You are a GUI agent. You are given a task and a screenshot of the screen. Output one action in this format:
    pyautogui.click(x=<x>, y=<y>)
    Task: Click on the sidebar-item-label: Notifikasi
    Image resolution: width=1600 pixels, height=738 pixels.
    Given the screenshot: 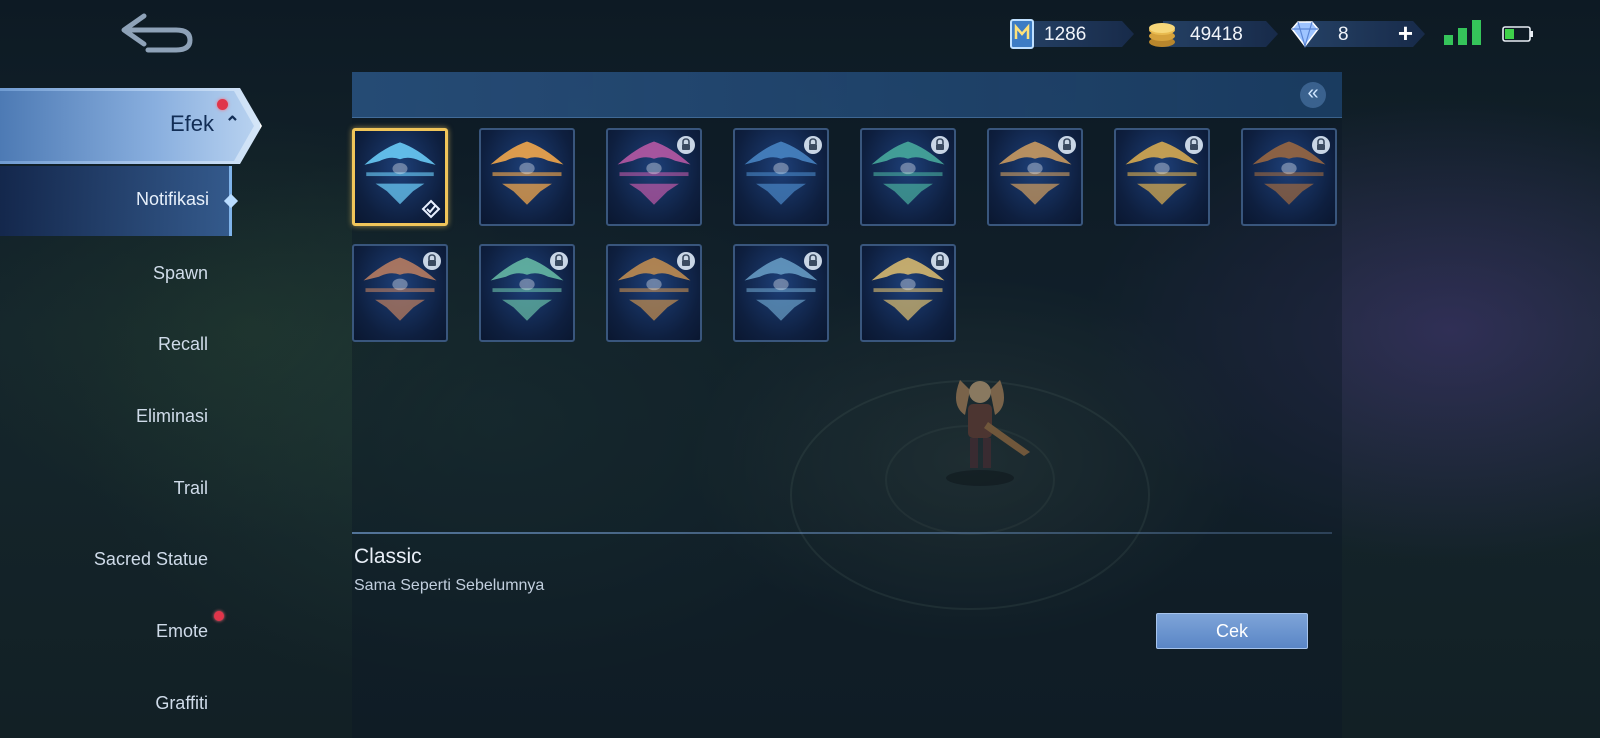 What is the action you would take?
    pyautogui.click(x=172, y=199)
    